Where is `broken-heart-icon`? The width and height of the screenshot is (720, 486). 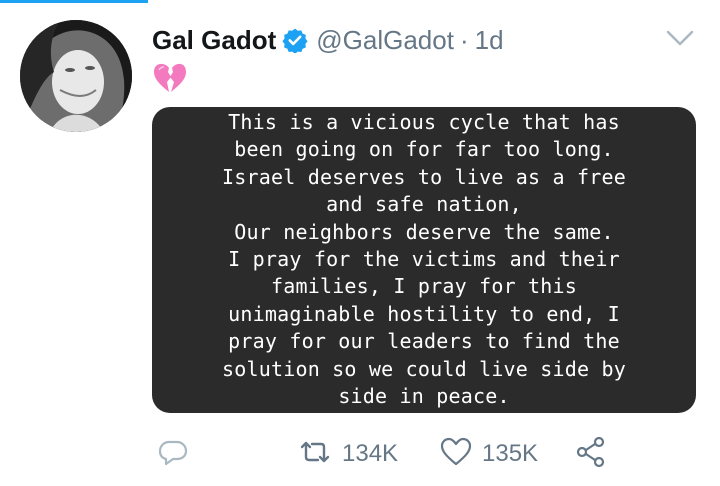
broken-heart-icon is located at coordinates (170, 78).